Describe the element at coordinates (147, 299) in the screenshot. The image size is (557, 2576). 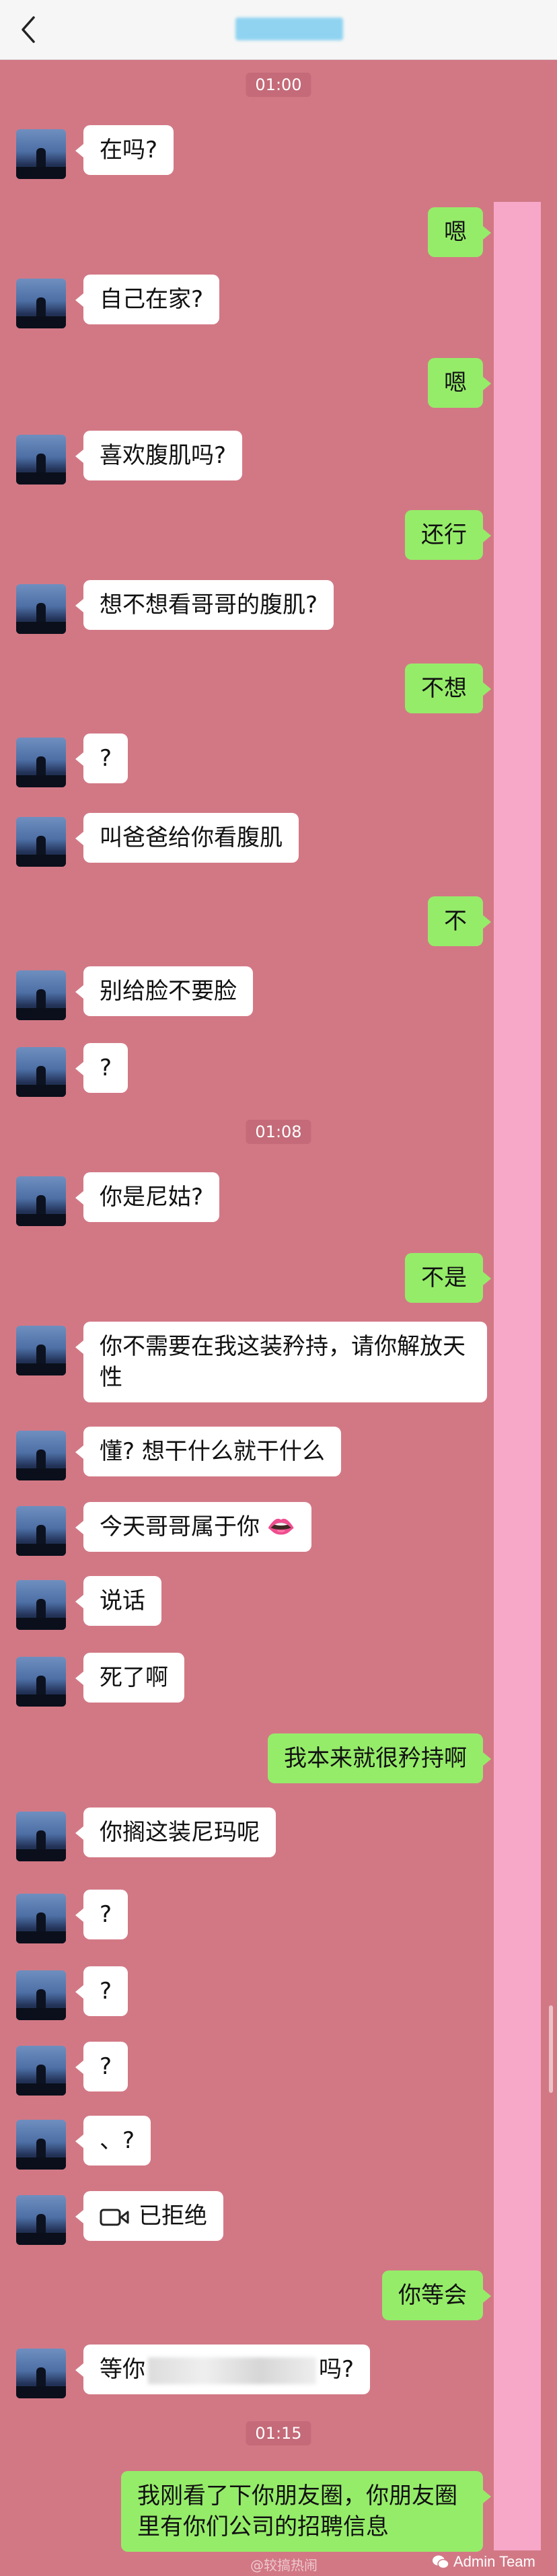
I see `message-bubble: 自己在家?` at that location.